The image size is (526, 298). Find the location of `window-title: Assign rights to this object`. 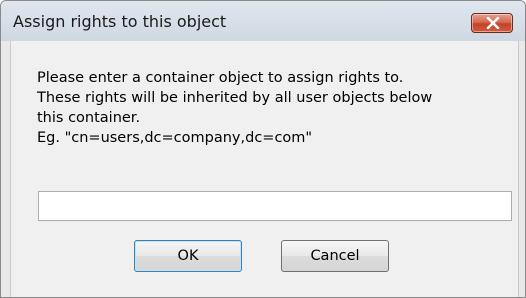

window-title: Assign rights to this object is located at coordinates (120, 21).